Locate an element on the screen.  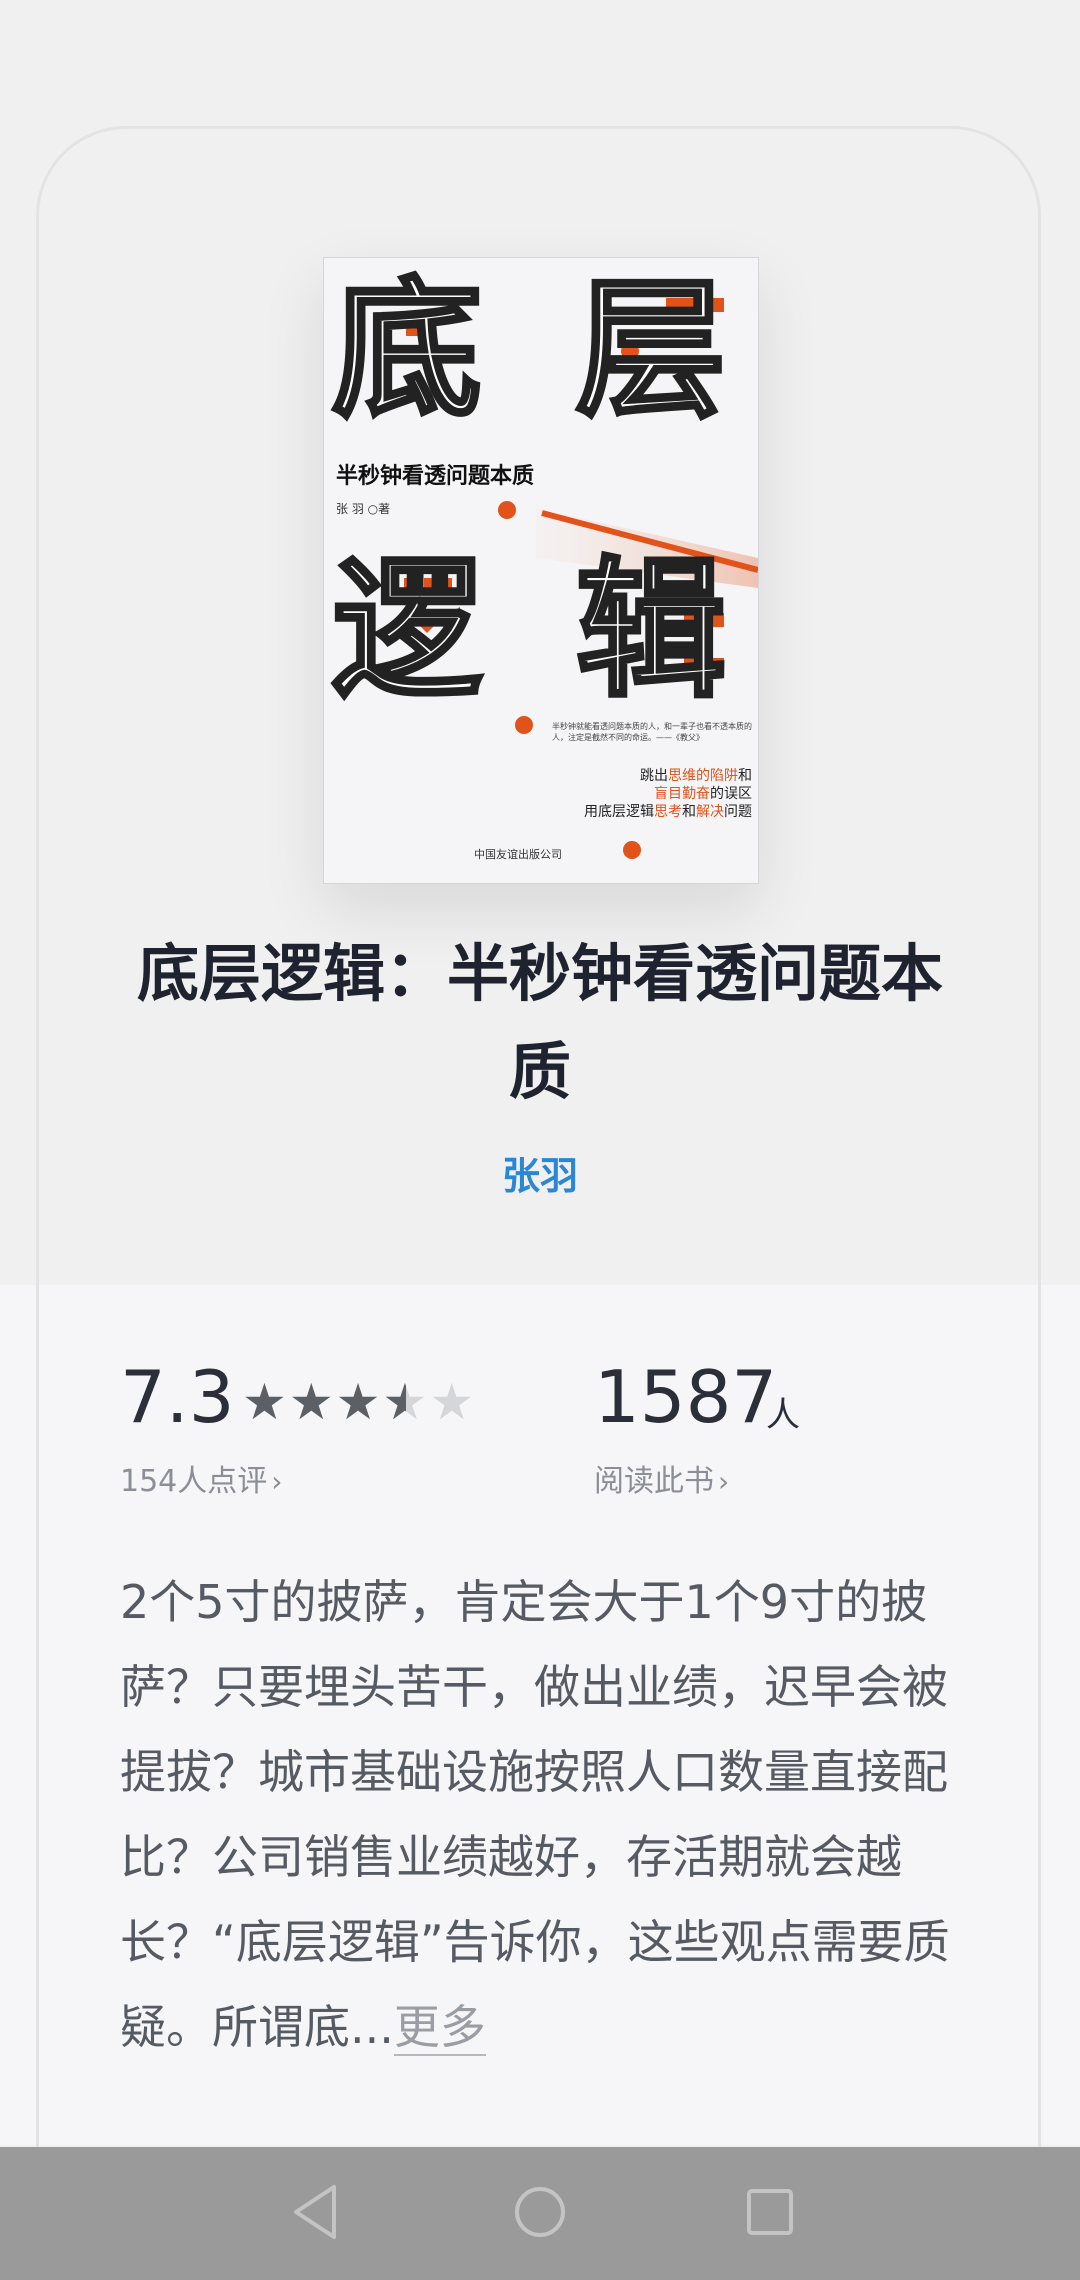
rating-score: 7.3 is located at coordinates (177, 1397).